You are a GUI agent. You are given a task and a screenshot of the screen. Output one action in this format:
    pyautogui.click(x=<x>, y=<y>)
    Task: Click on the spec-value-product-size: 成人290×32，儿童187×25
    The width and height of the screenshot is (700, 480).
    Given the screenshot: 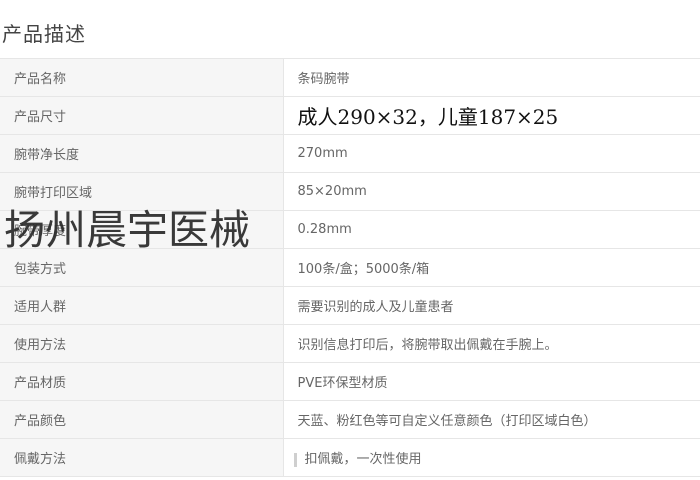 What is the action you would take?
    pyautogui.click(x=491, y=115)
    